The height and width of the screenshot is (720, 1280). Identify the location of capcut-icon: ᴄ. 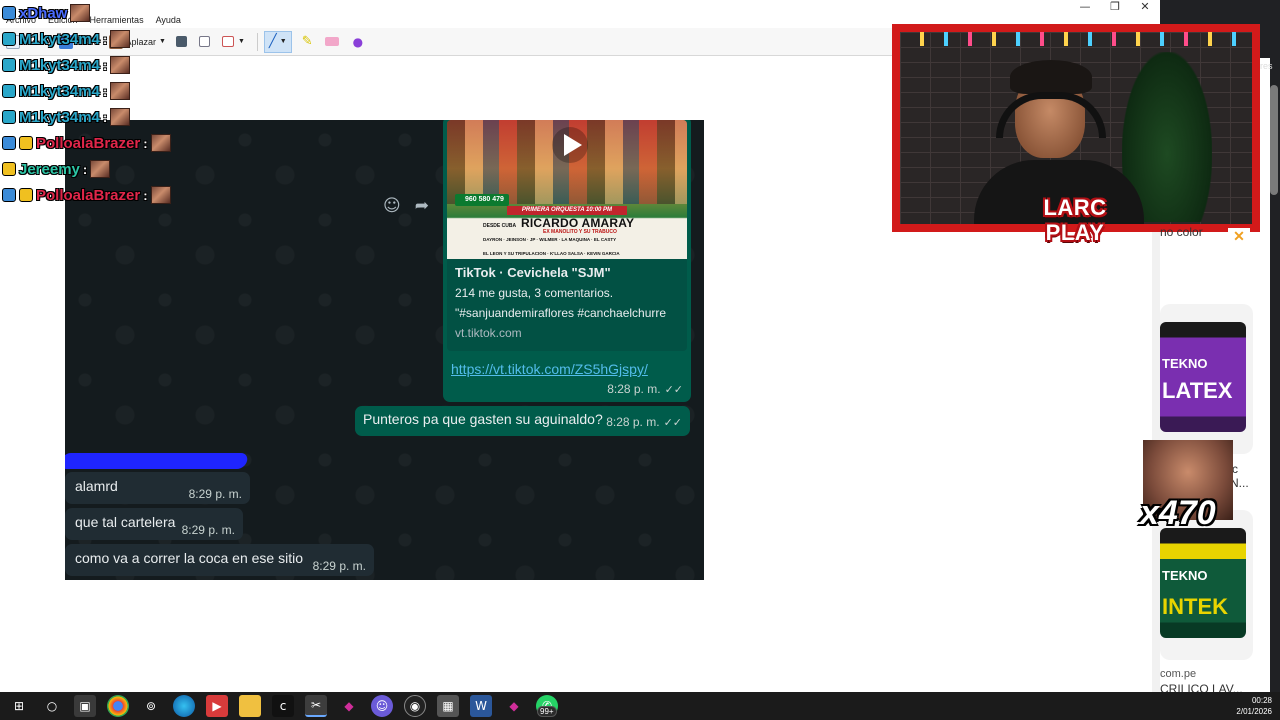
(283, 706).